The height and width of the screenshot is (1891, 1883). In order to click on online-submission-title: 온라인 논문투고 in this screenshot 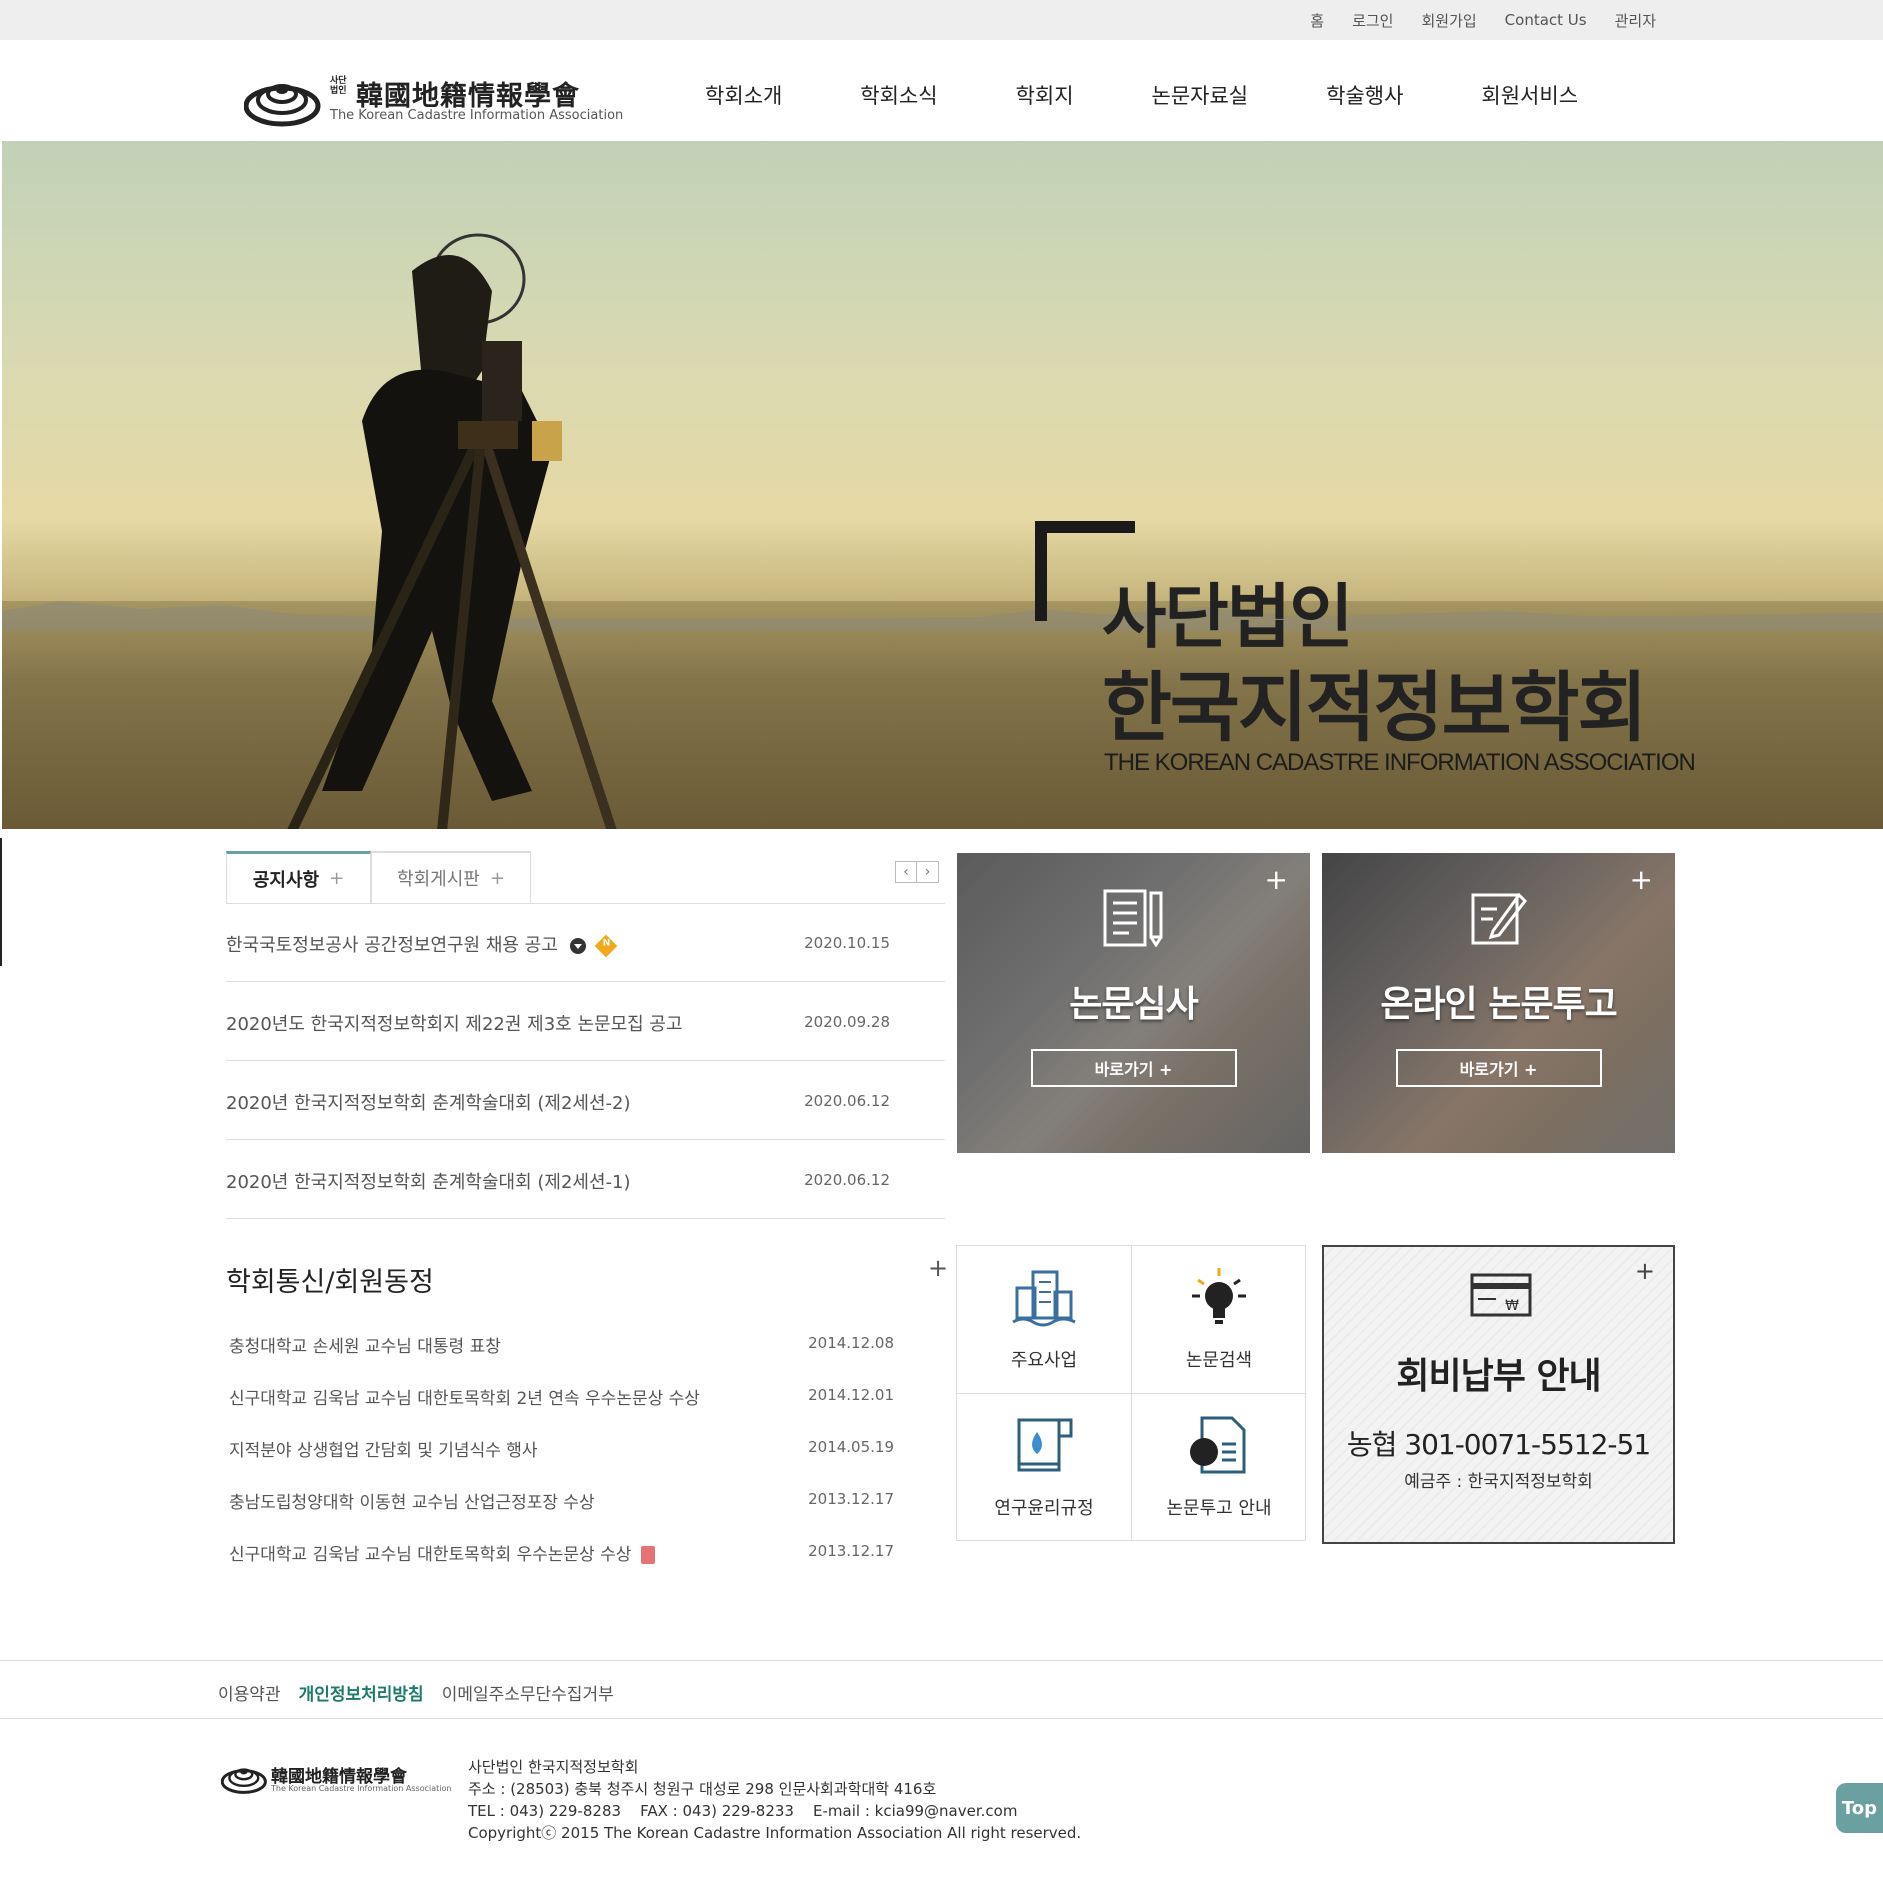, I will do `click(1498, 1004)`.